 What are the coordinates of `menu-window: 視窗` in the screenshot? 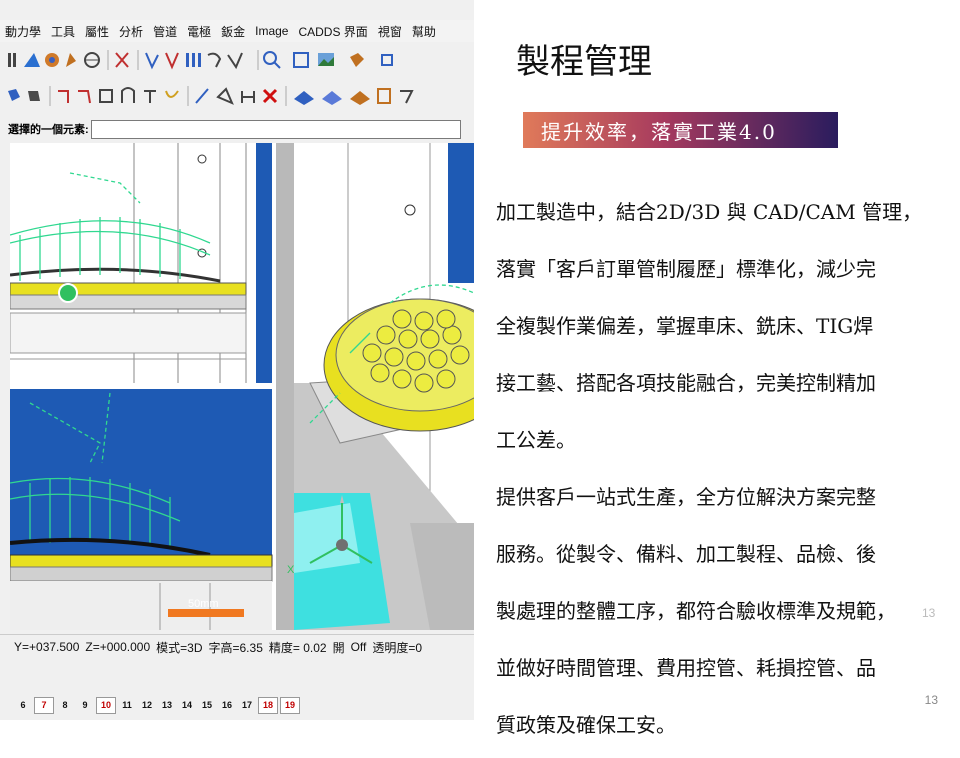 It's located at (390, 31).